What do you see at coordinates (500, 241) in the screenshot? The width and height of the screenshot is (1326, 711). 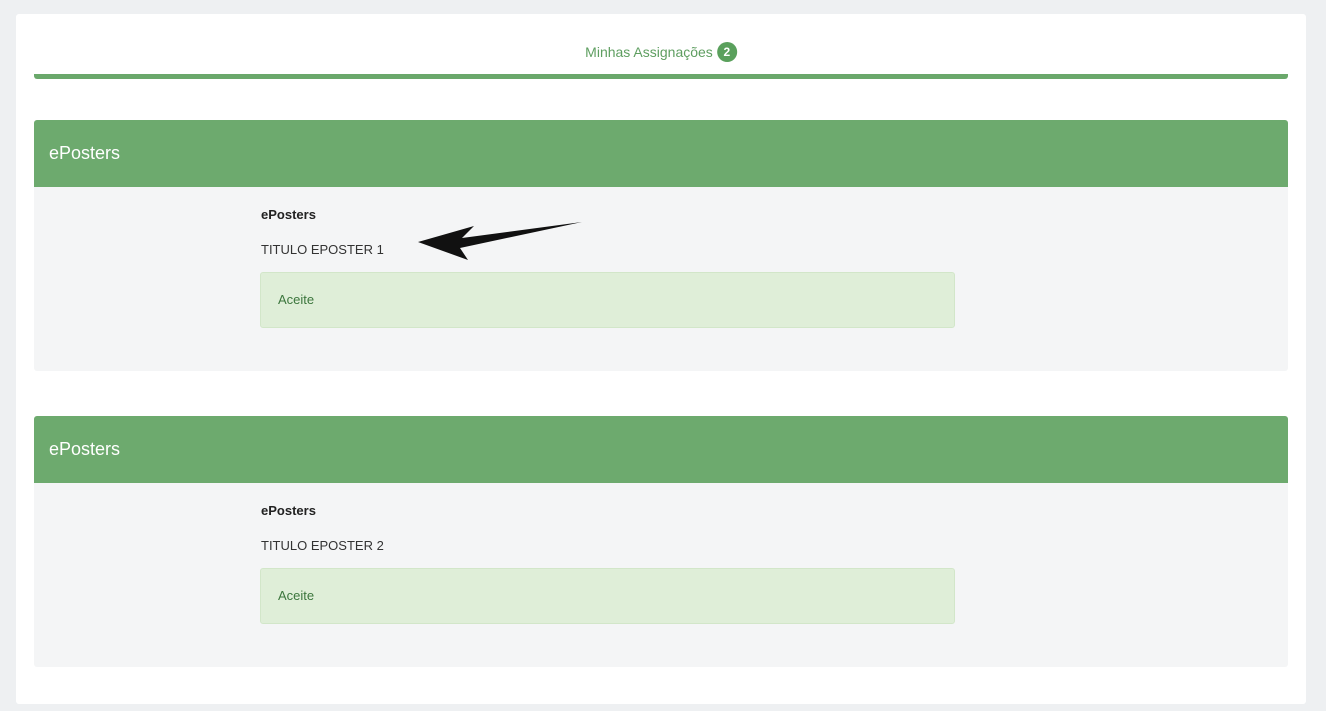 I see `arrow-pointer-icon` at bounding box center [500, 241].